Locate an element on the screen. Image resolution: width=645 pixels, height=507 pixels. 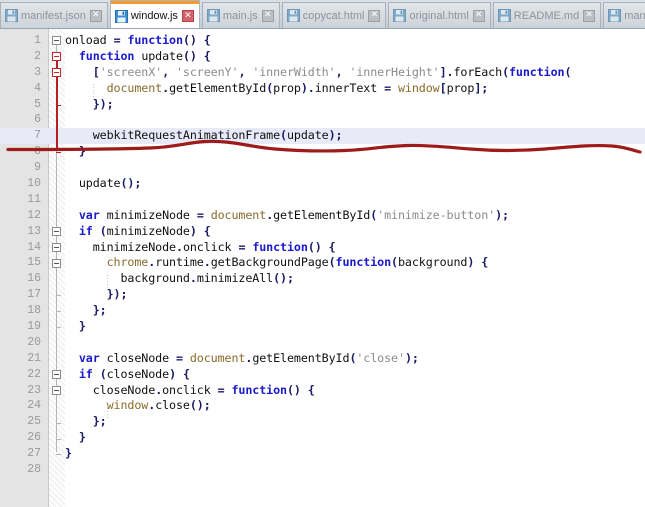
code-line: 27} is located at coordinates (322, 454).